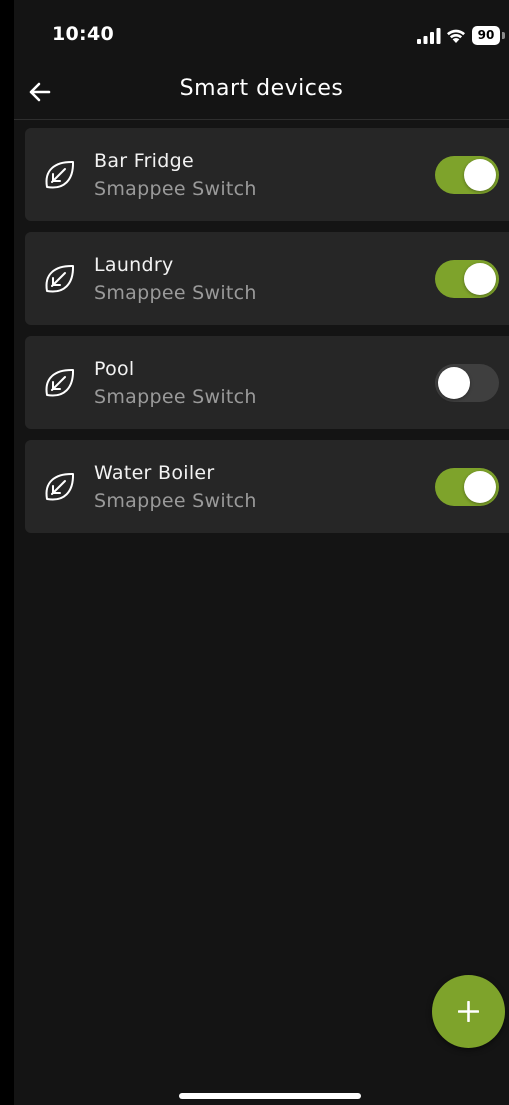  I want to click on plus-icon, so click(468, 1011).